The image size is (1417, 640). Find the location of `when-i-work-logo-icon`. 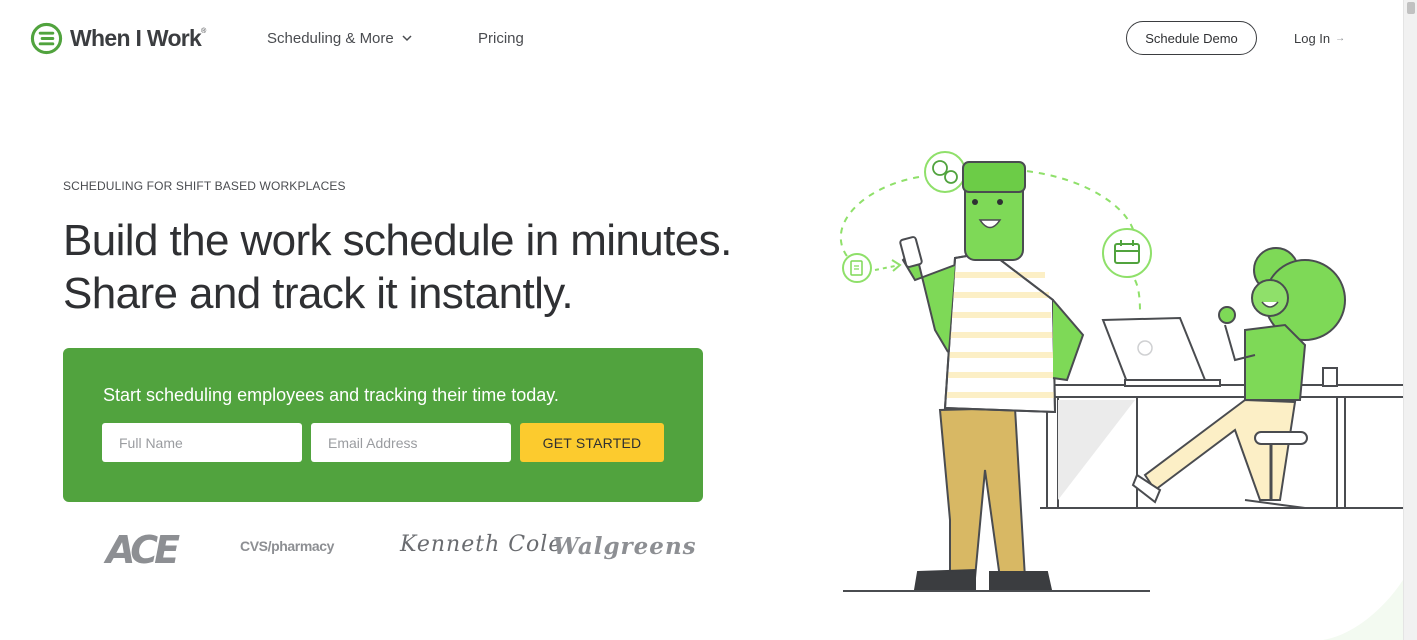

when-i-work-logo-icon is located at coordinates (46, 38).